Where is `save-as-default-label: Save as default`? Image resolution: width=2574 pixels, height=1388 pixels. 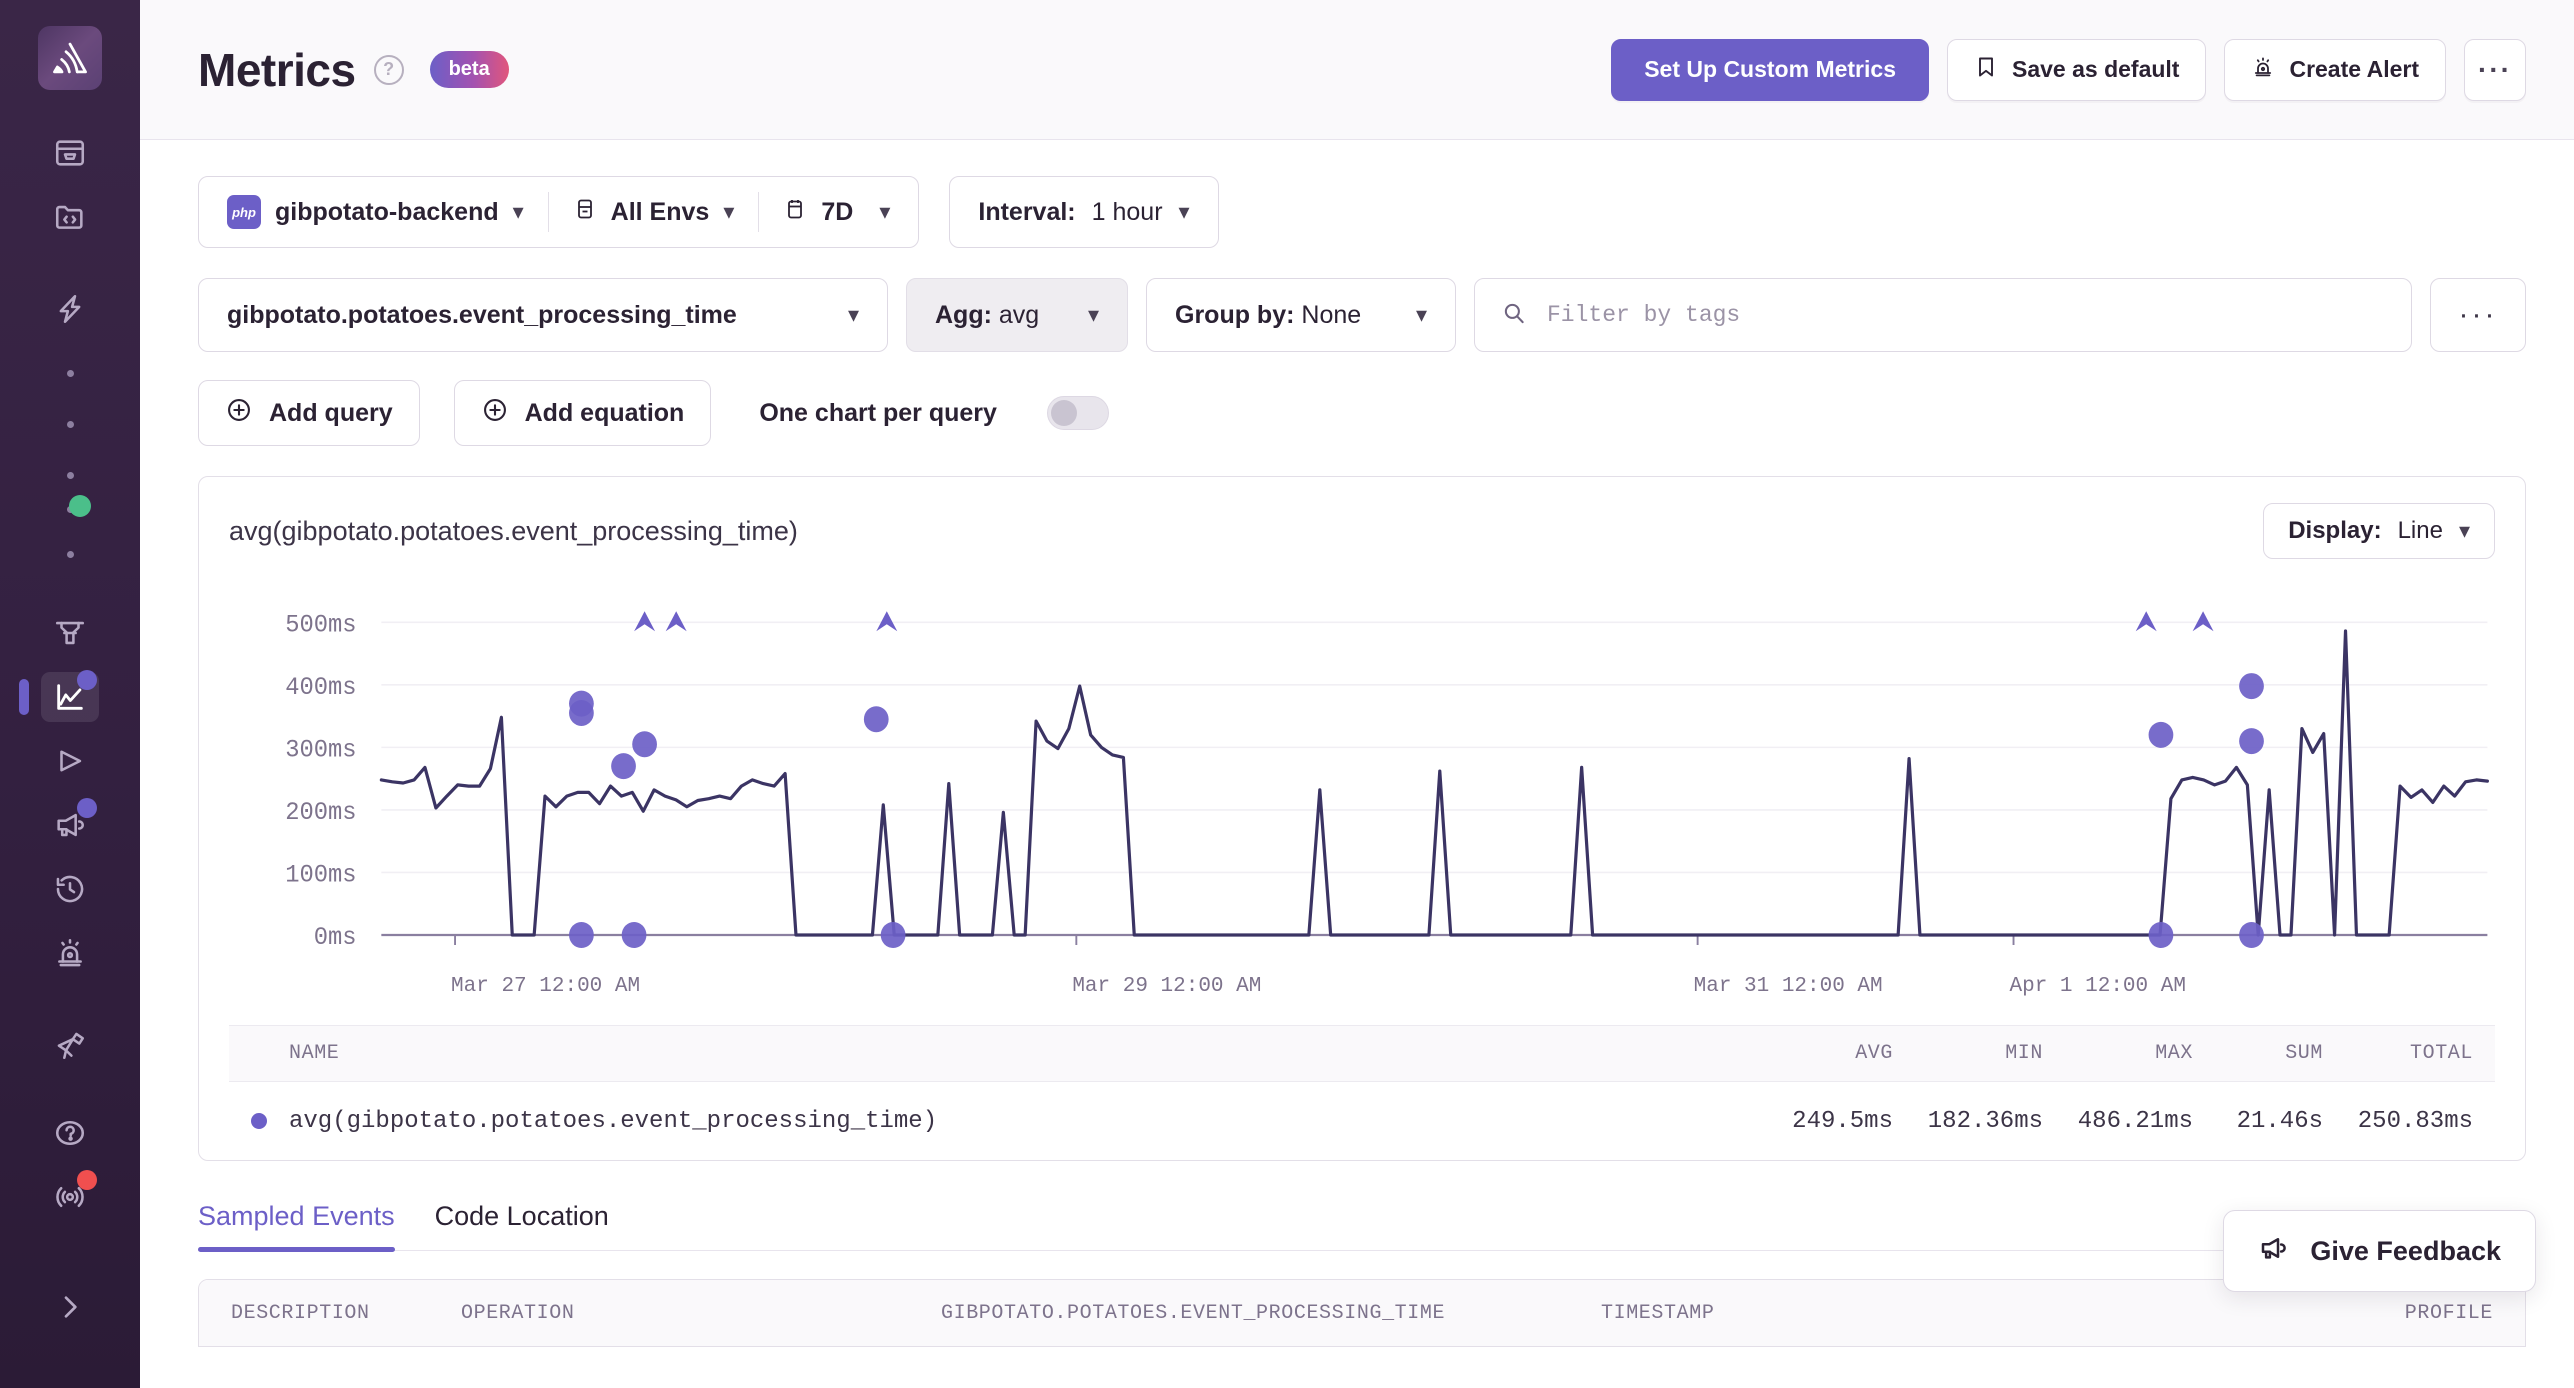 save-as-default-label: Save as default is located at coordinates (2095, 69).